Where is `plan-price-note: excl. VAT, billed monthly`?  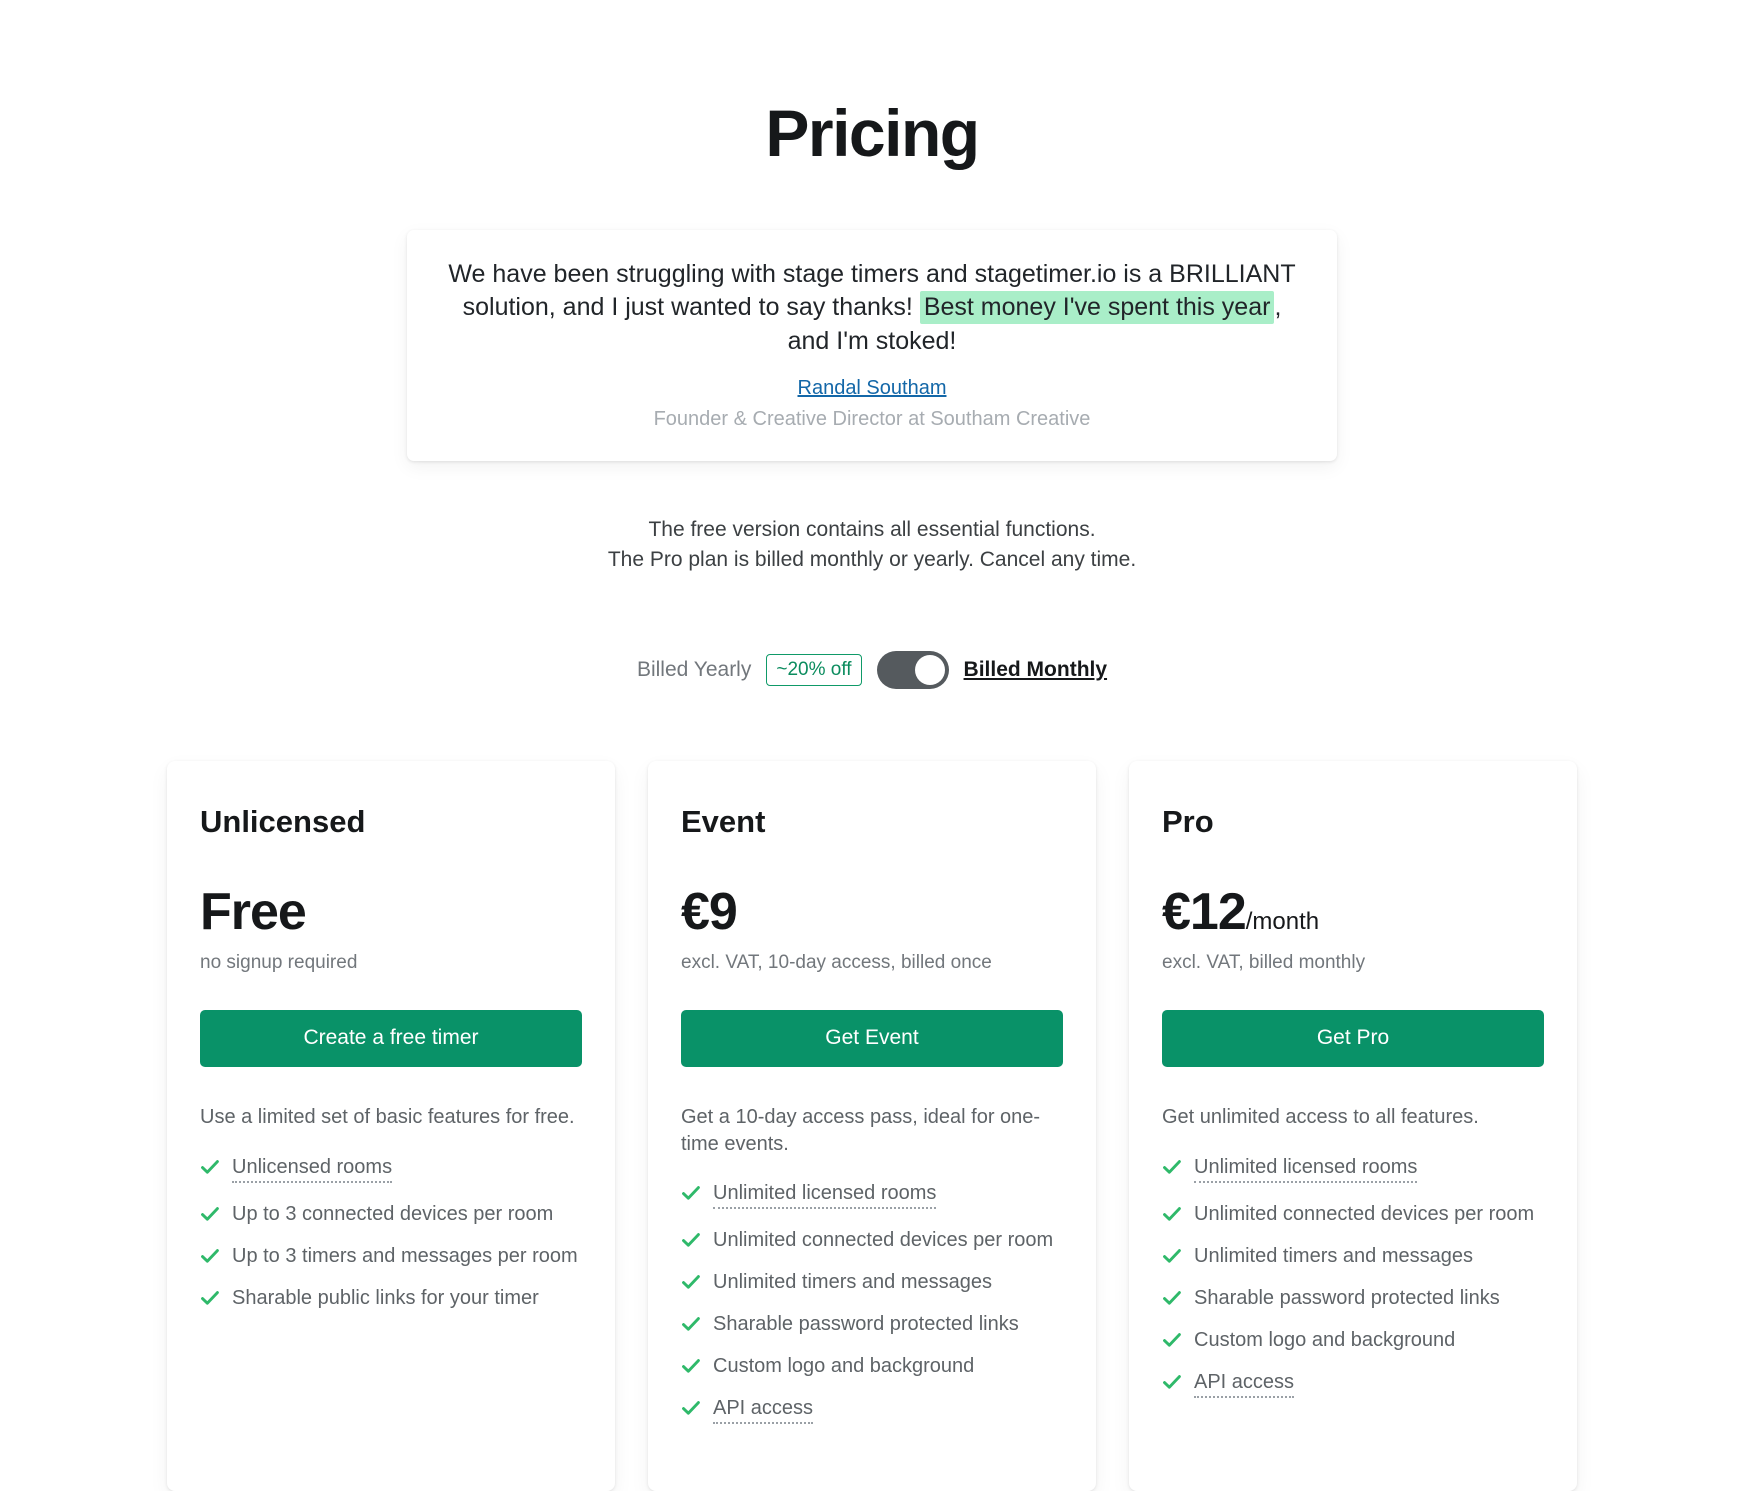 plan-price-note: excl. VAT, billed monthly is located at coordinates (1264, 963).